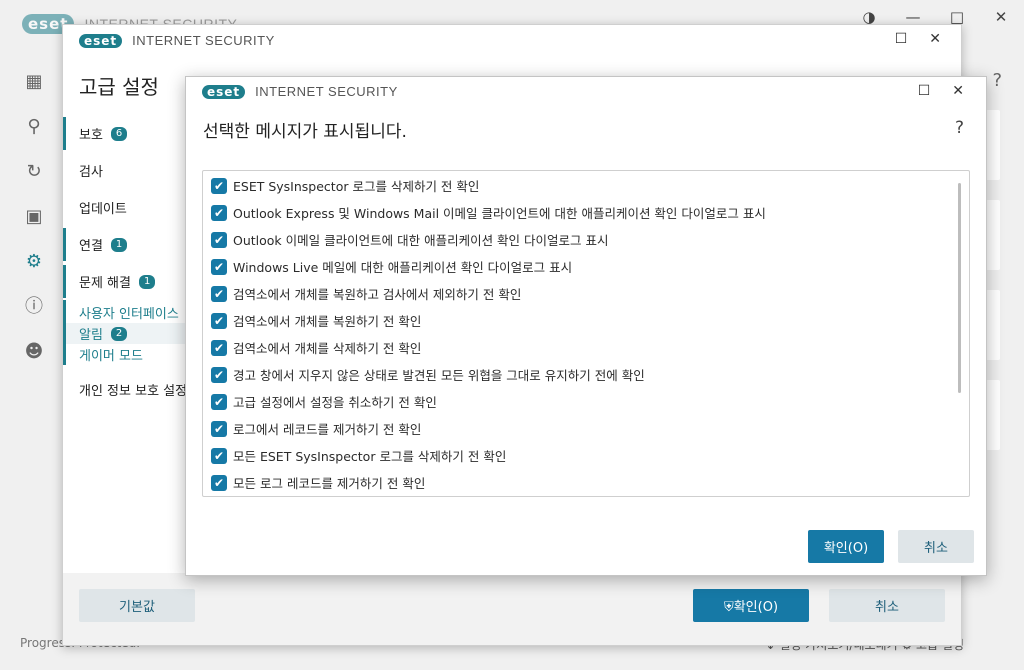  I want to click on nav-item-gamer-mode: 게이머 모드, so click(128, 354).